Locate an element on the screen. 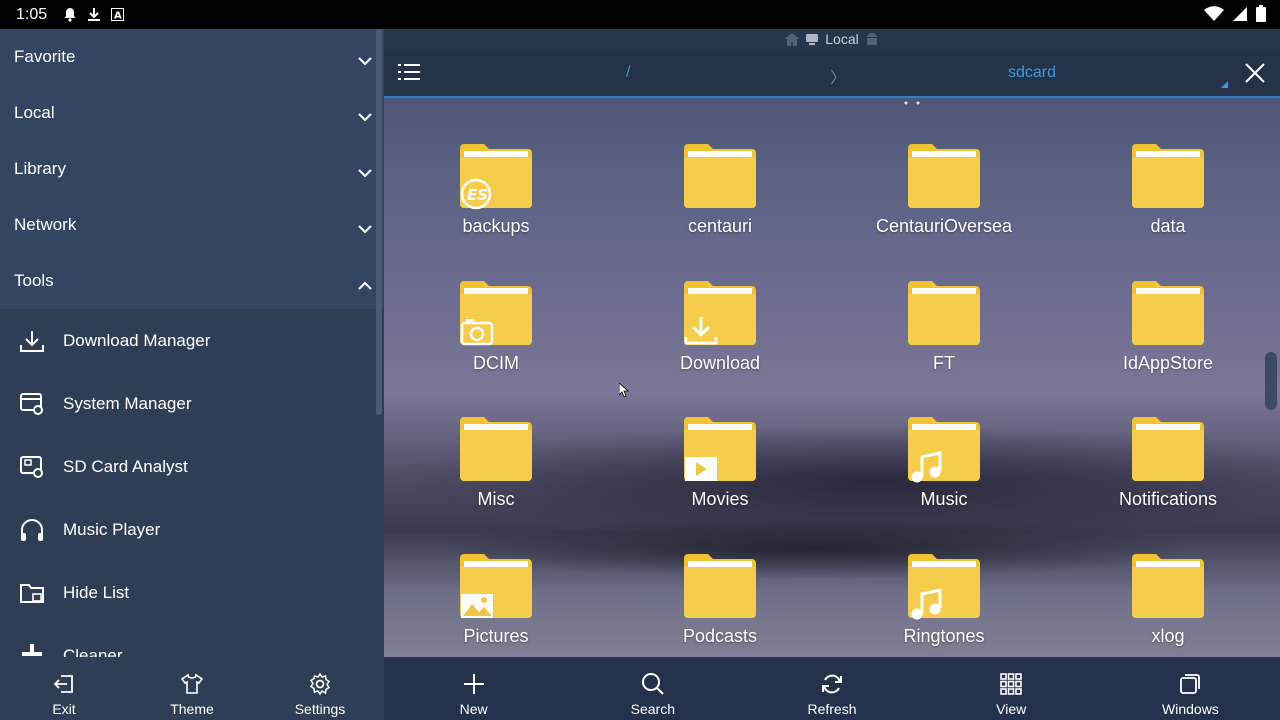  android-icon is located at coordinates (871, 38).